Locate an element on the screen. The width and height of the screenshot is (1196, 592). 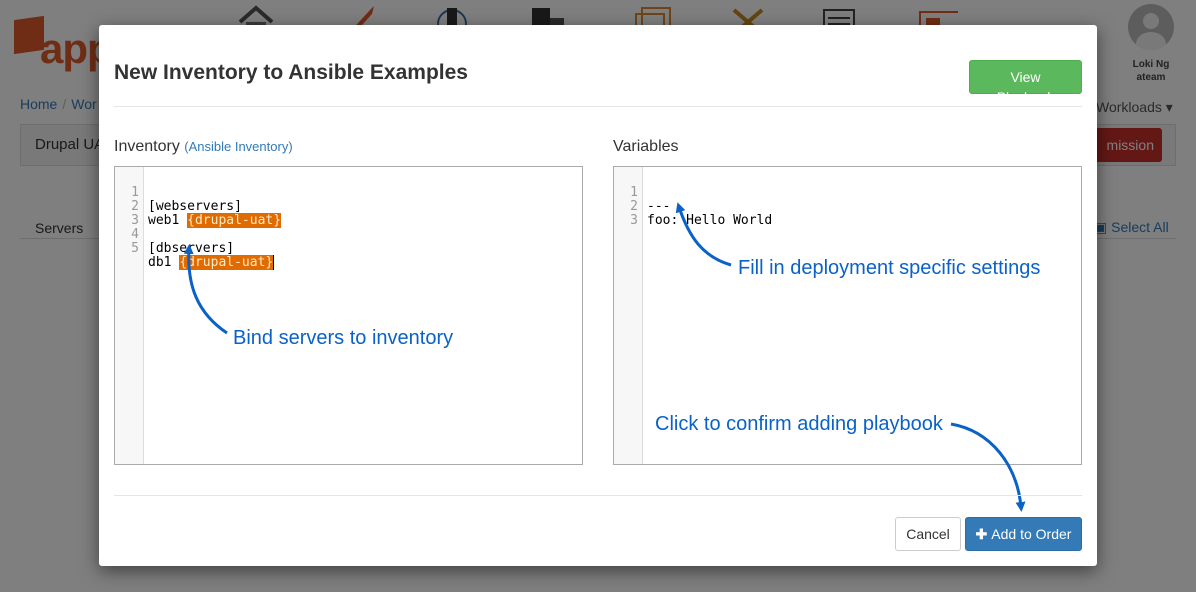
inventory-label-text: Inventory is located at coordinates (147, 146).